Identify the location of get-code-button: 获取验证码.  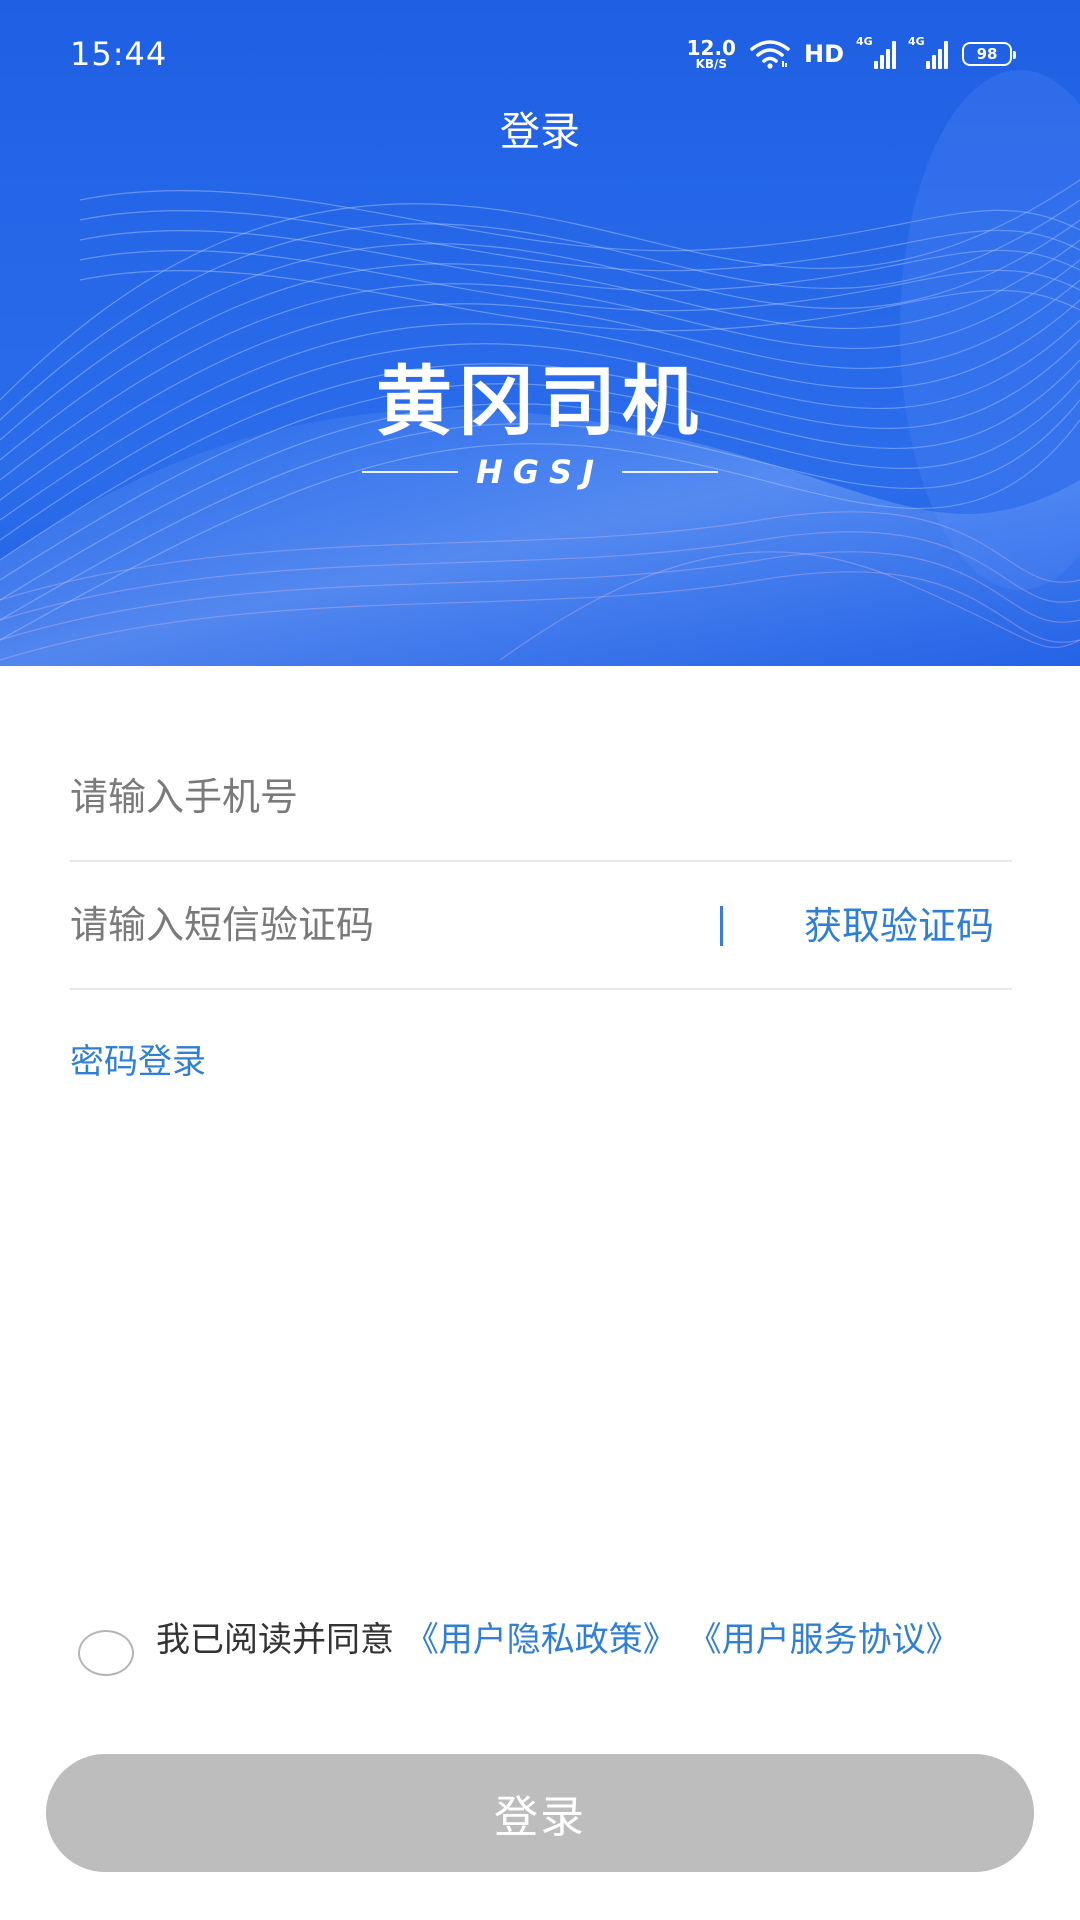
(899, 926).